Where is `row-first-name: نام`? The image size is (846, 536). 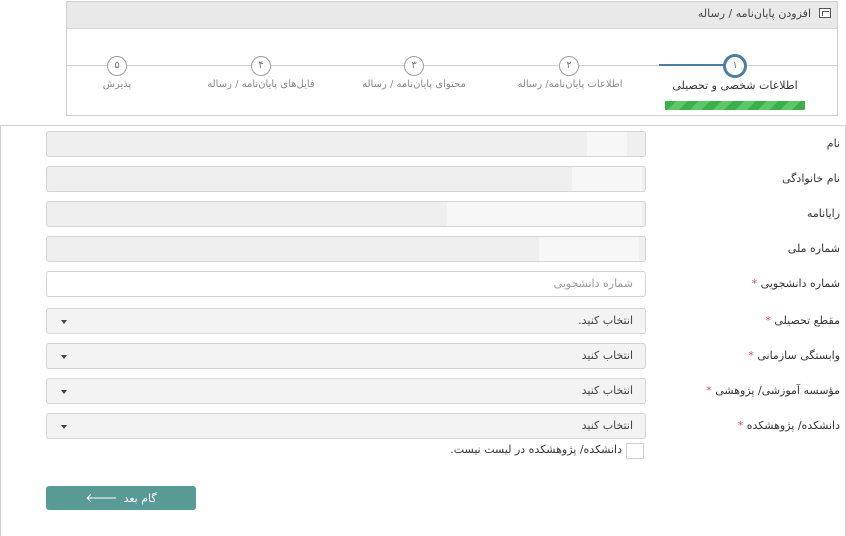 row-first-name: نام is located at coordinates (423, 144).